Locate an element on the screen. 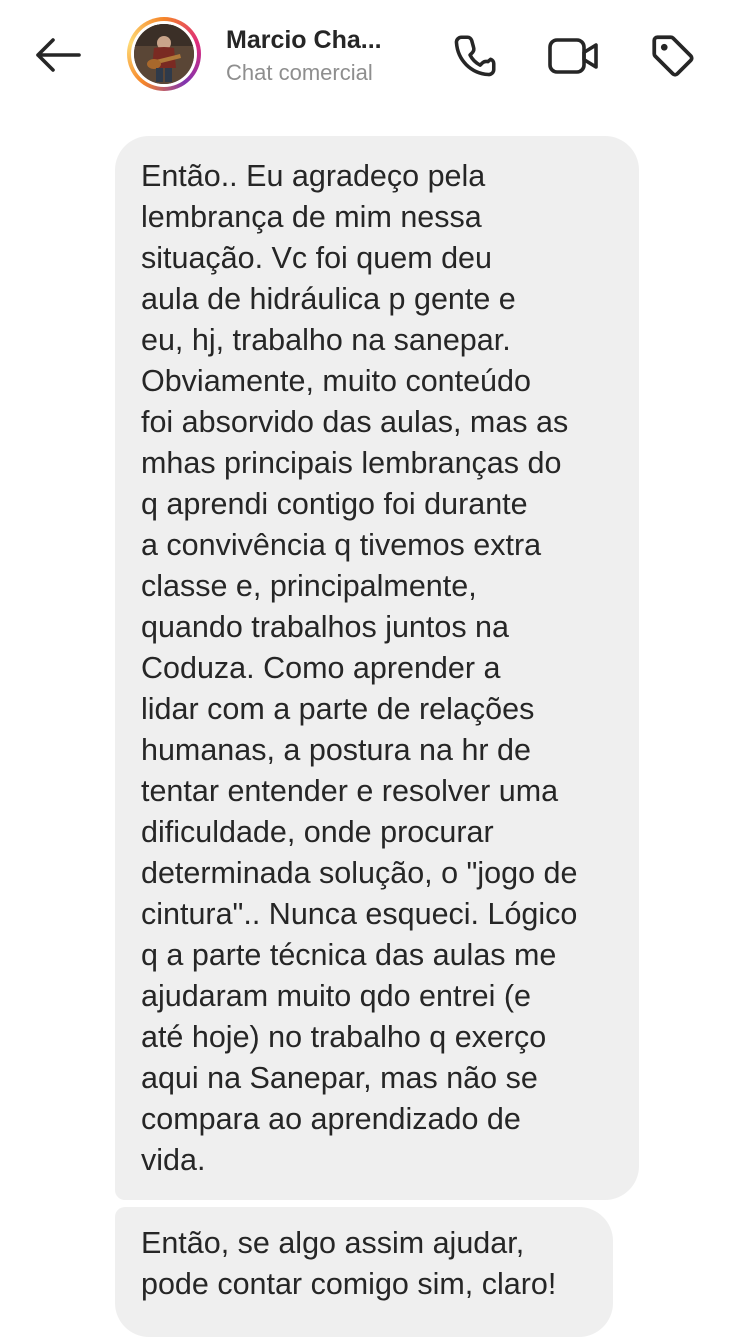 This screenshot has height=1337, width=738. message-line: lidar com a parte de relações is located at coordinates (338, 709).